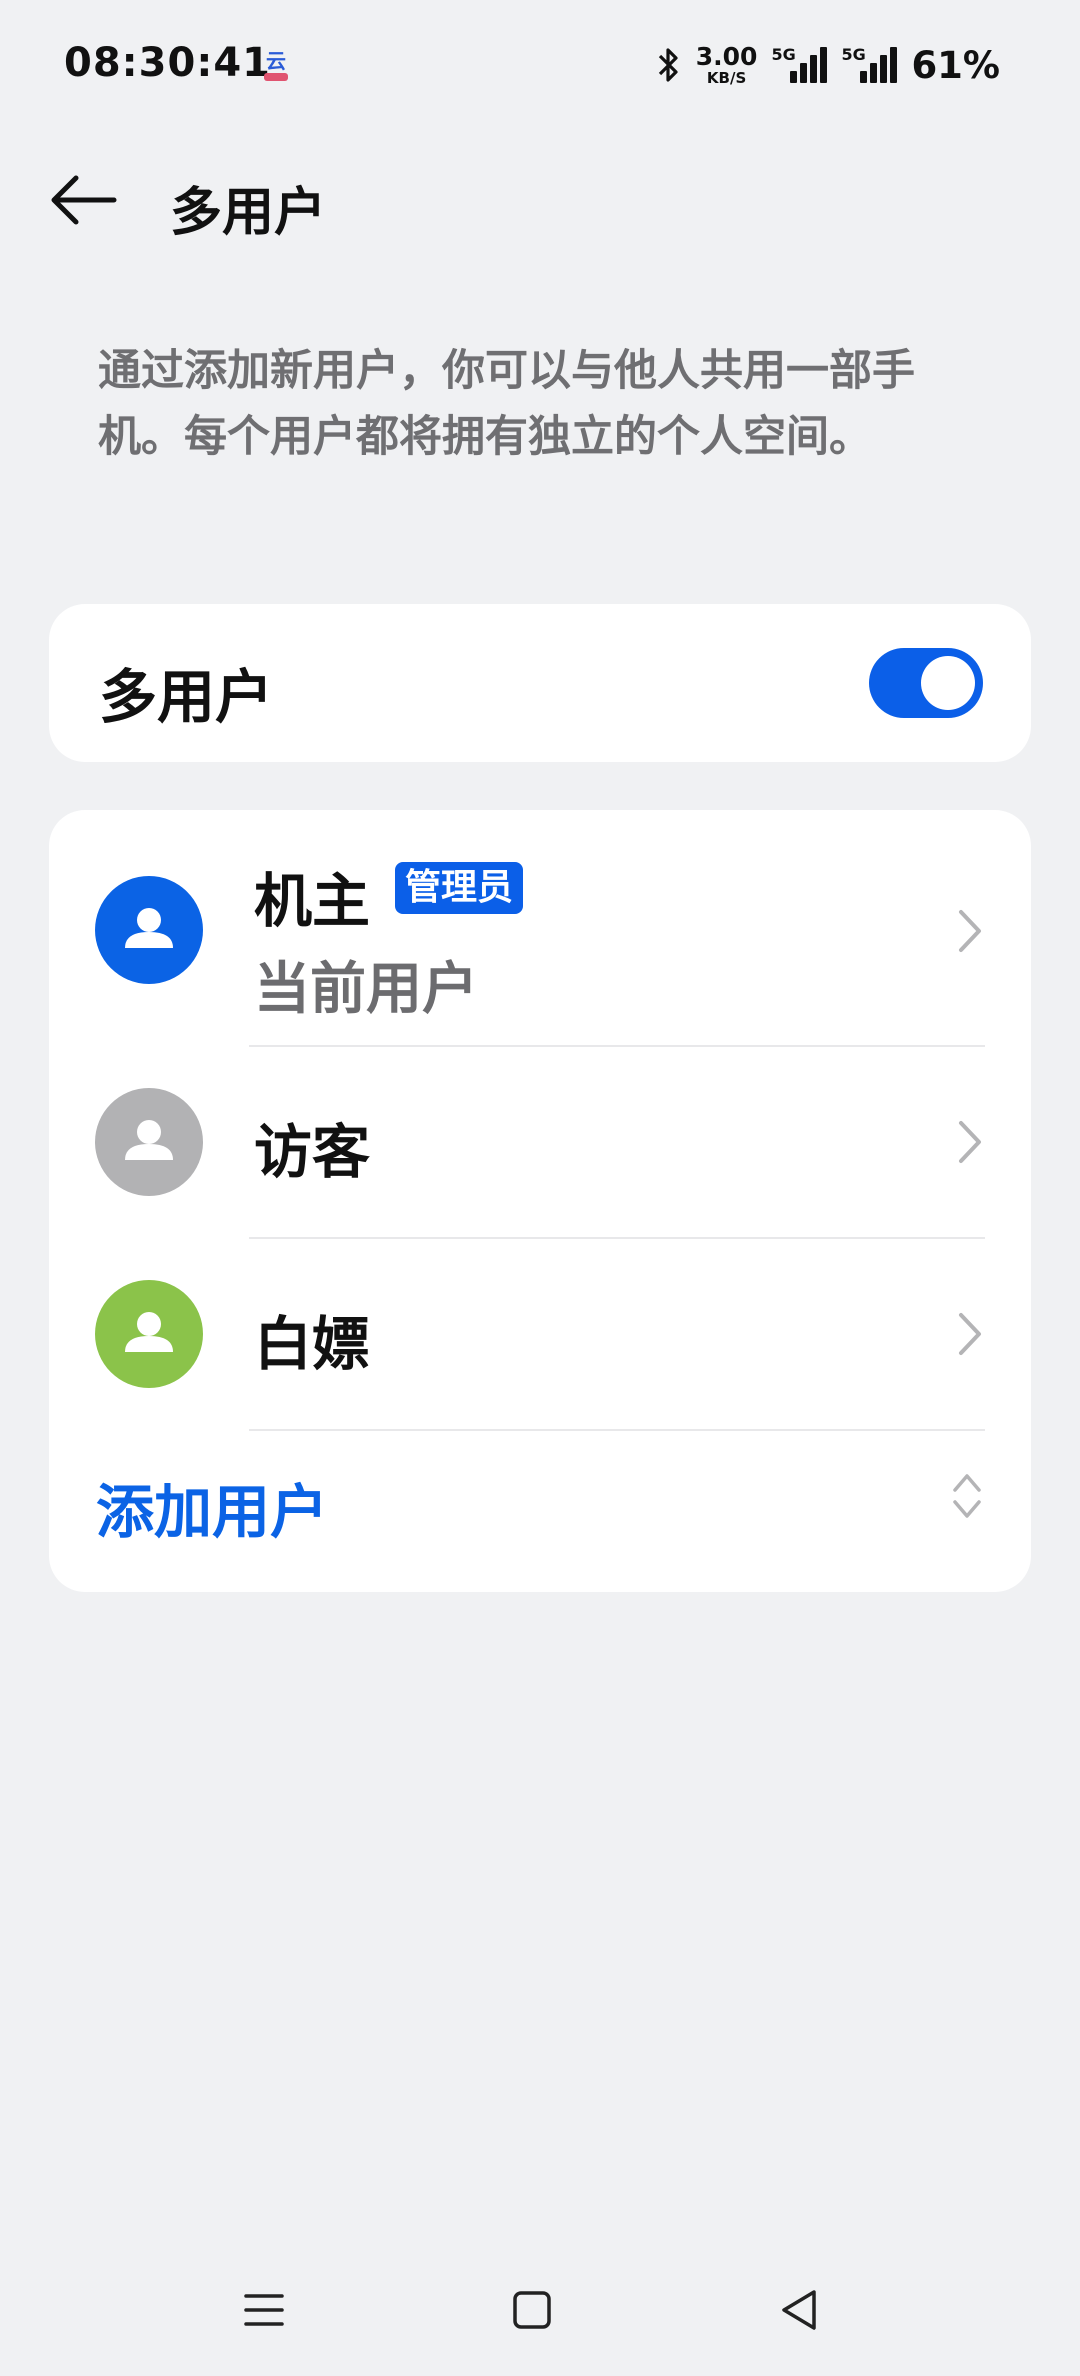 The image size is (1080, 2376). Describe the element at coordinates (540, 1142) in the screenshot. I see `user-row-guest: 访客` at that location.